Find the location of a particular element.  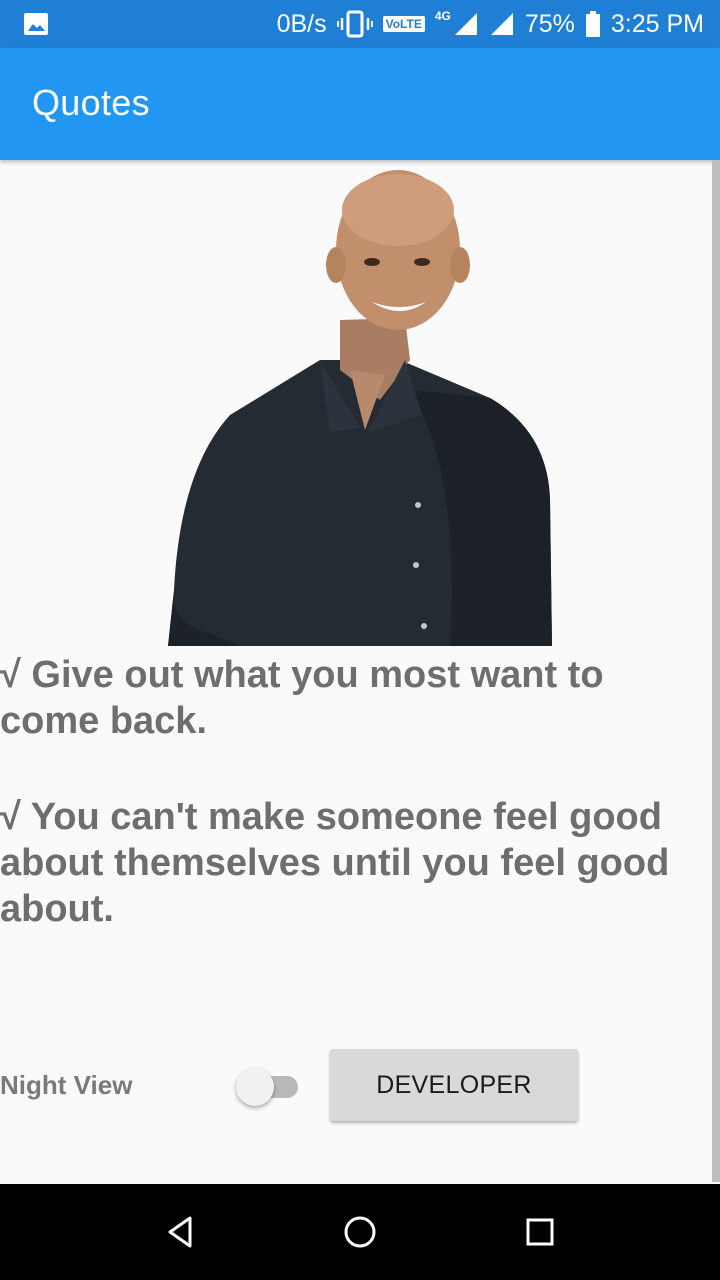

navigation-bar is located at coordinates (360, 1232).